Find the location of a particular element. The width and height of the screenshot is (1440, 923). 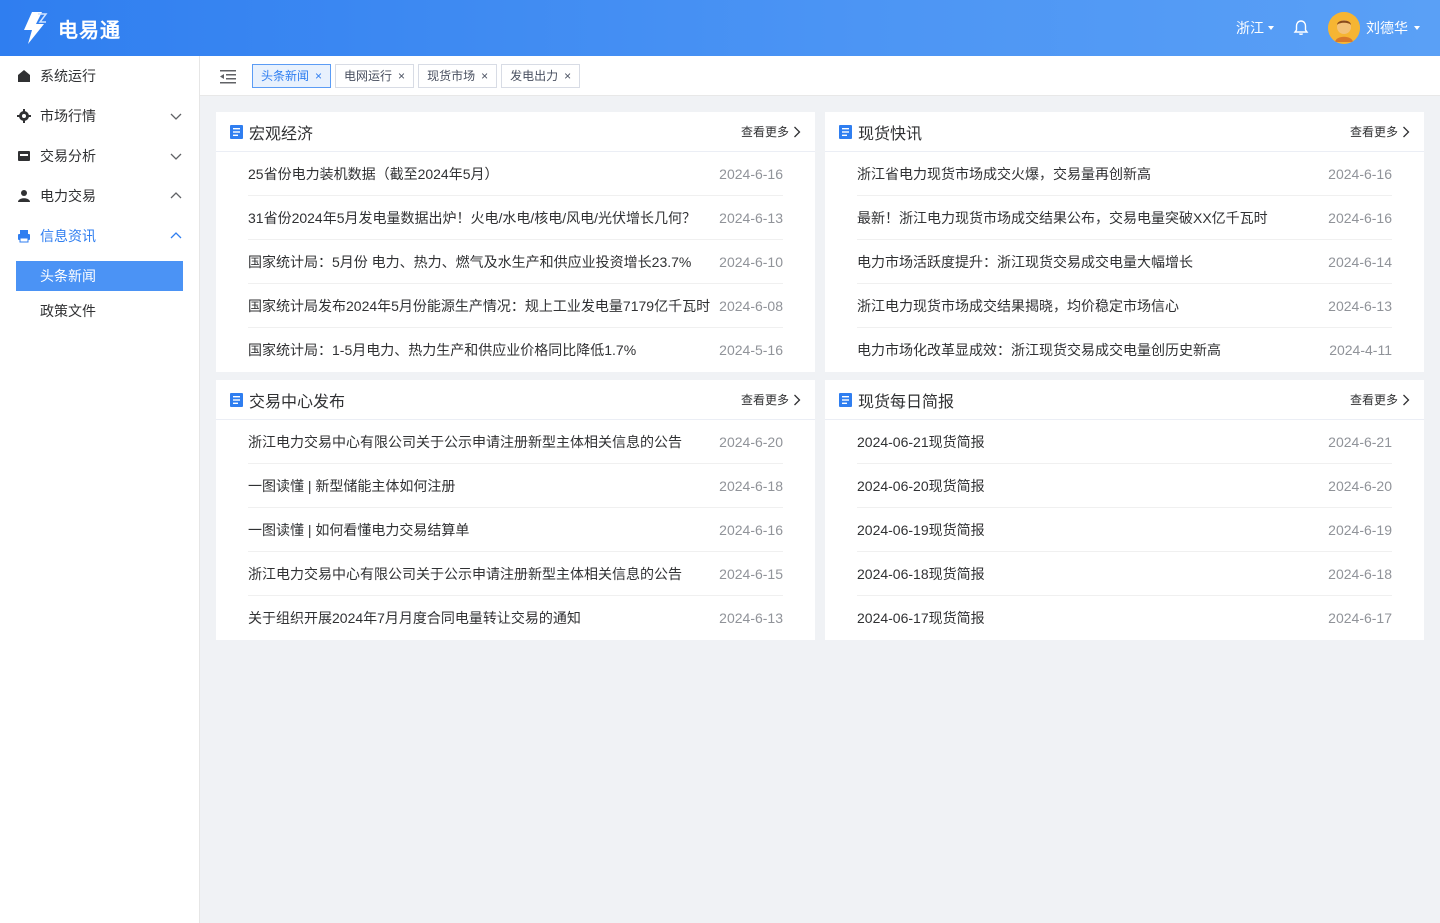

sidebar-item-trading: 电力交易 is located at coordinates (99, 196).